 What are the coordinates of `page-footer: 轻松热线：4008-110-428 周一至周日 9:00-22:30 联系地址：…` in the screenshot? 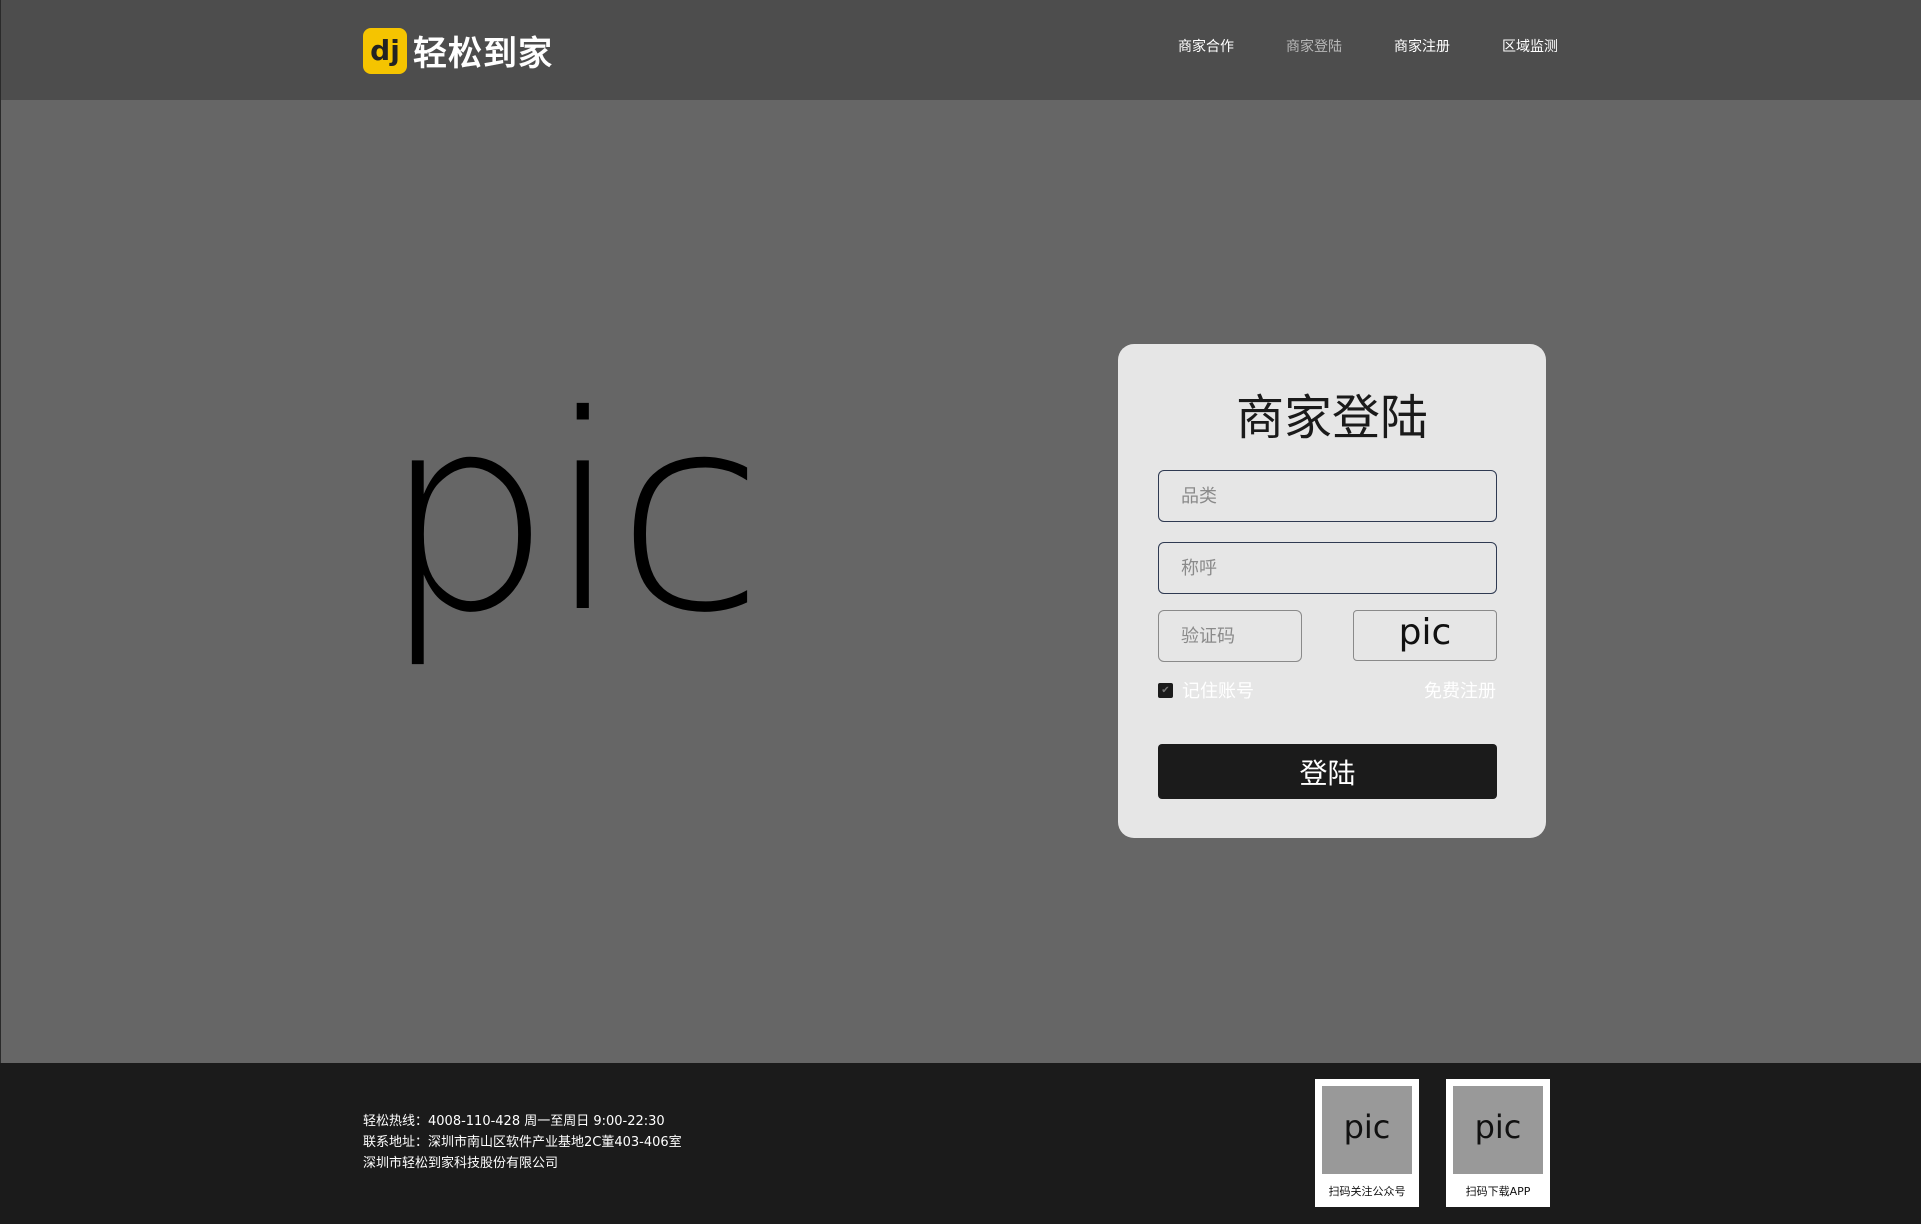 It's located at (960, 1143).